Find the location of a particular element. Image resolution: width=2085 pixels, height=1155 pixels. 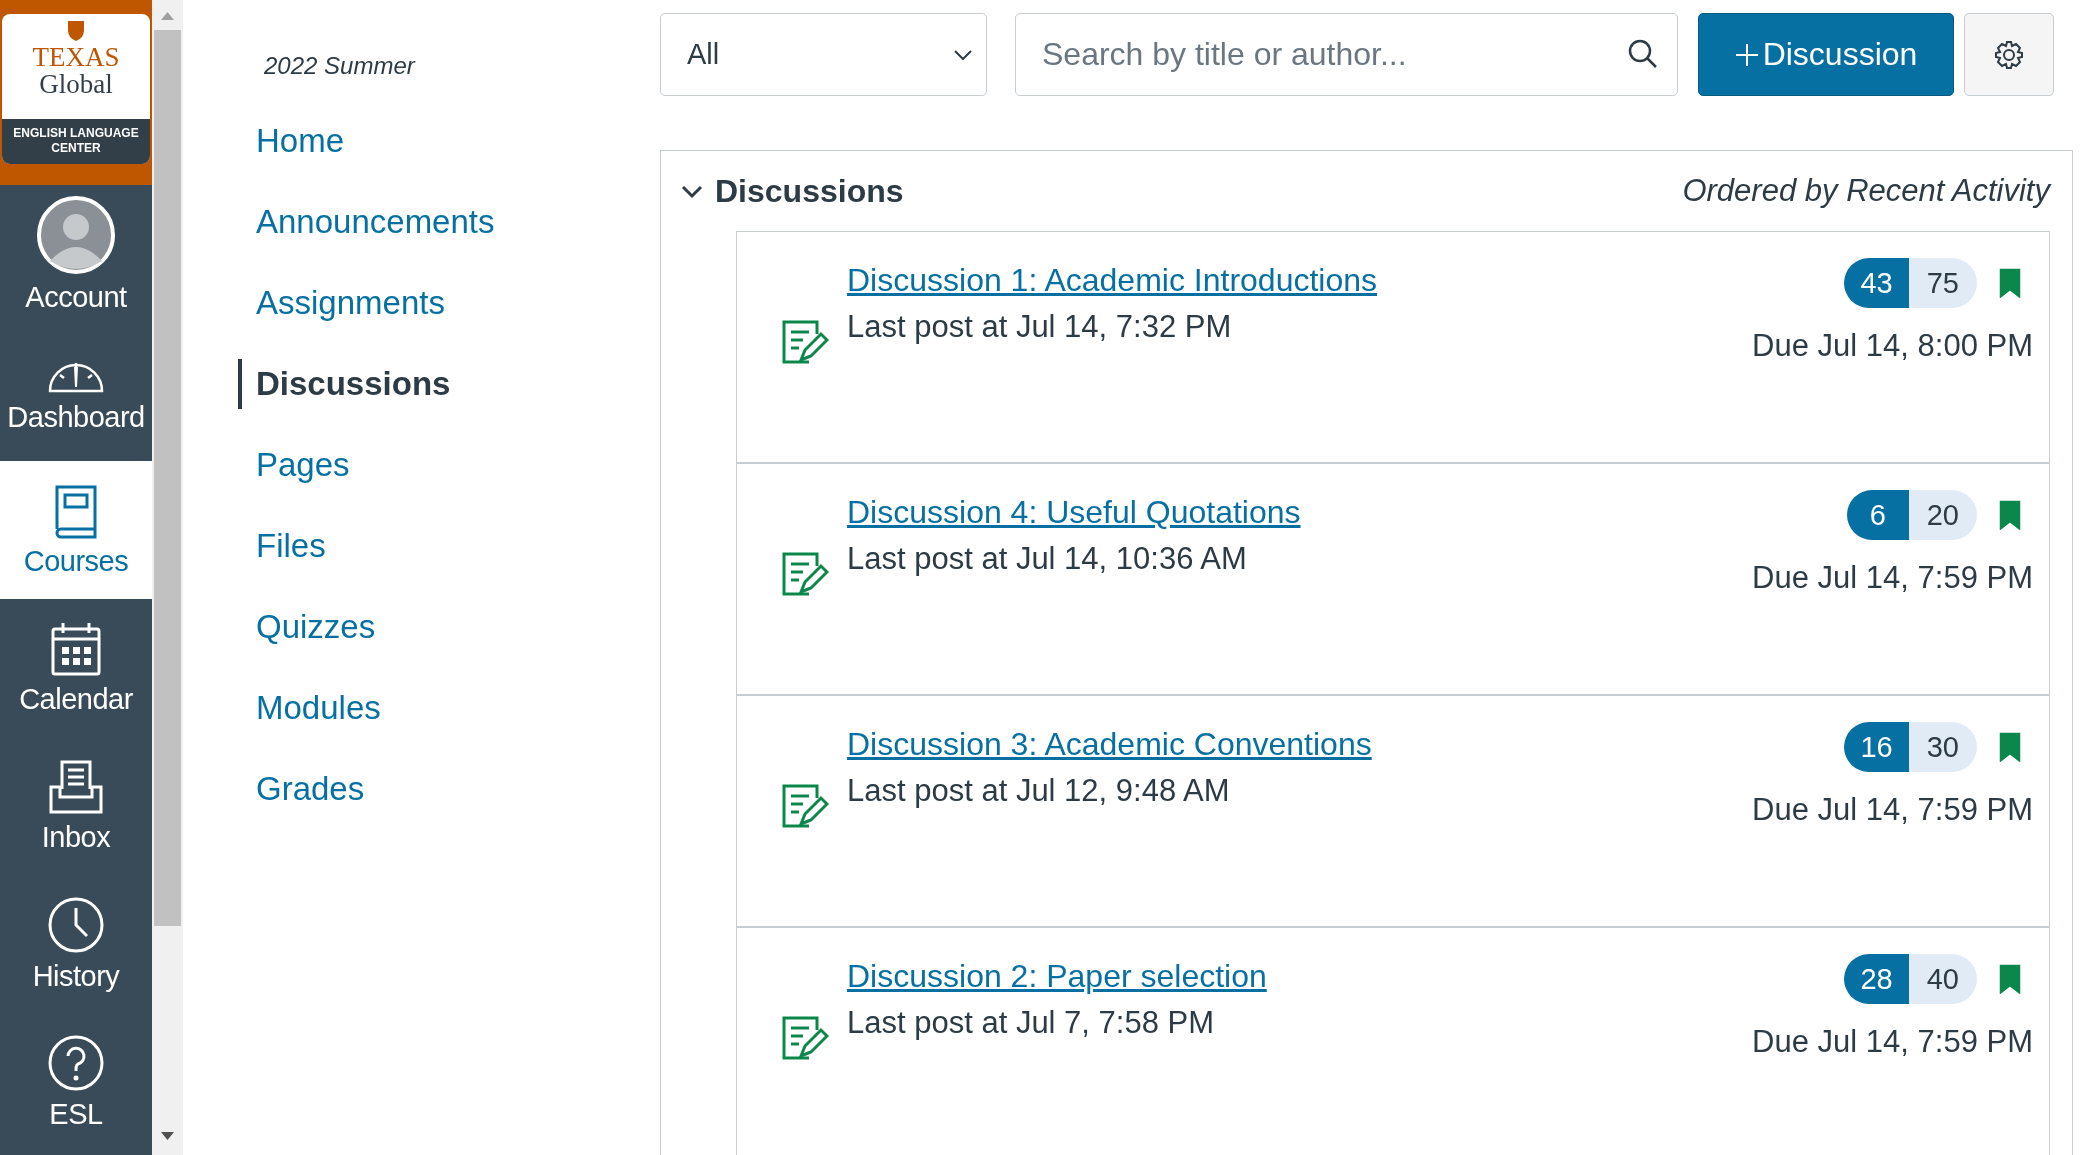

shield-icon is located at coordinates (76, 31).